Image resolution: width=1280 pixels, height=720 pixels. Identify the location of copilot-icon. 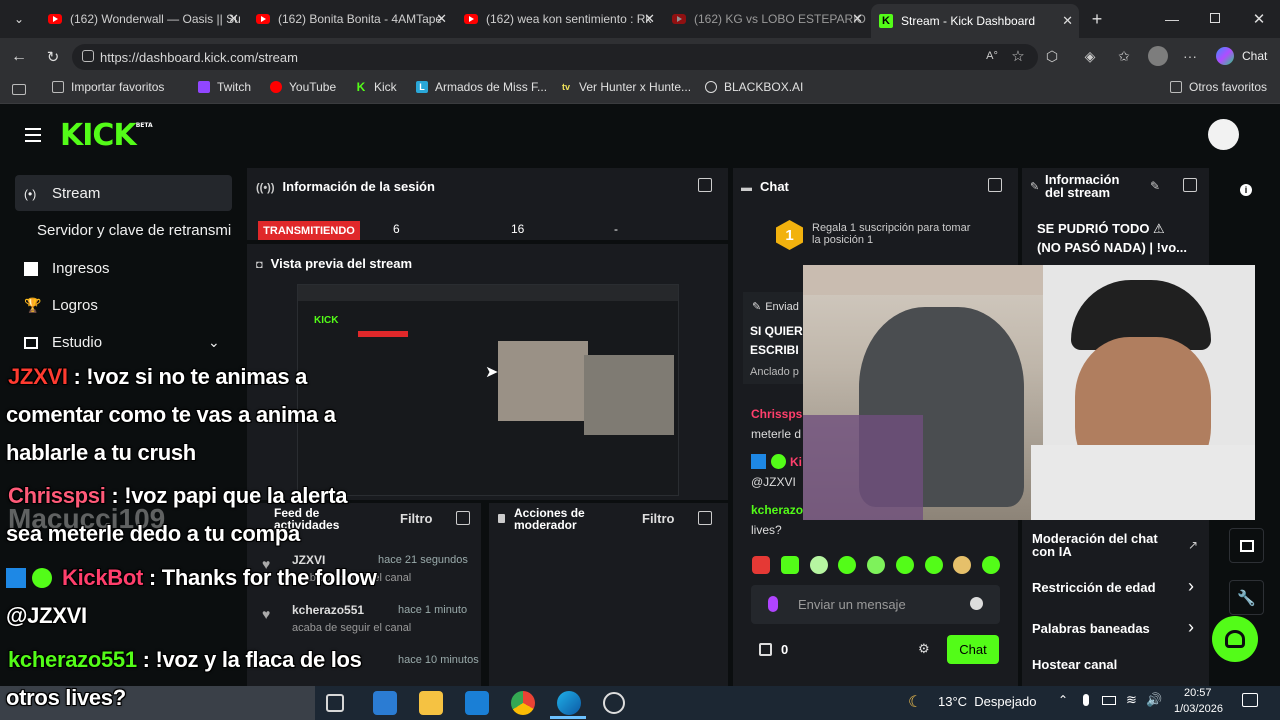
(1225, 56).